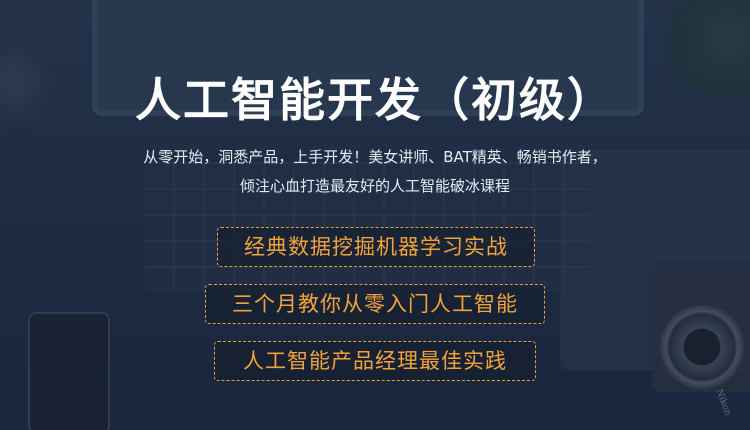 The width and height of the screenshot is (750, 430). What do you see at coordinates (375, 361) in the screenshot?
I see `highlight-tag-product-manager: 人工智能产品经理最佳实践` at bounding box center [375, 361].